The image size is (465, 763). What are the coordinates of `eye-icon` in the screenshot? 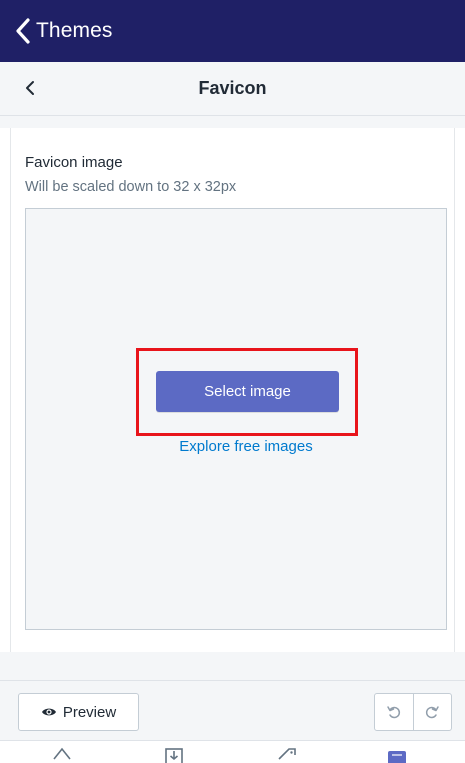 It's located at (48, 712).